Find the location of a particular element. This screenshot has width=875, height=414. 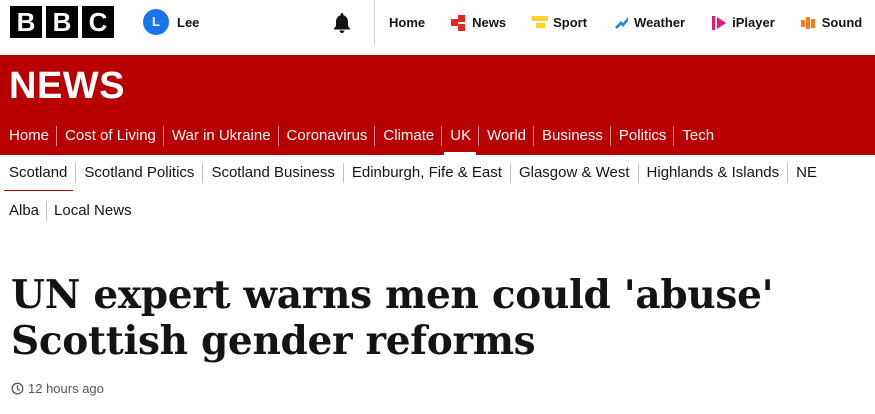

clock-icon is located at coordinates (17, 388).